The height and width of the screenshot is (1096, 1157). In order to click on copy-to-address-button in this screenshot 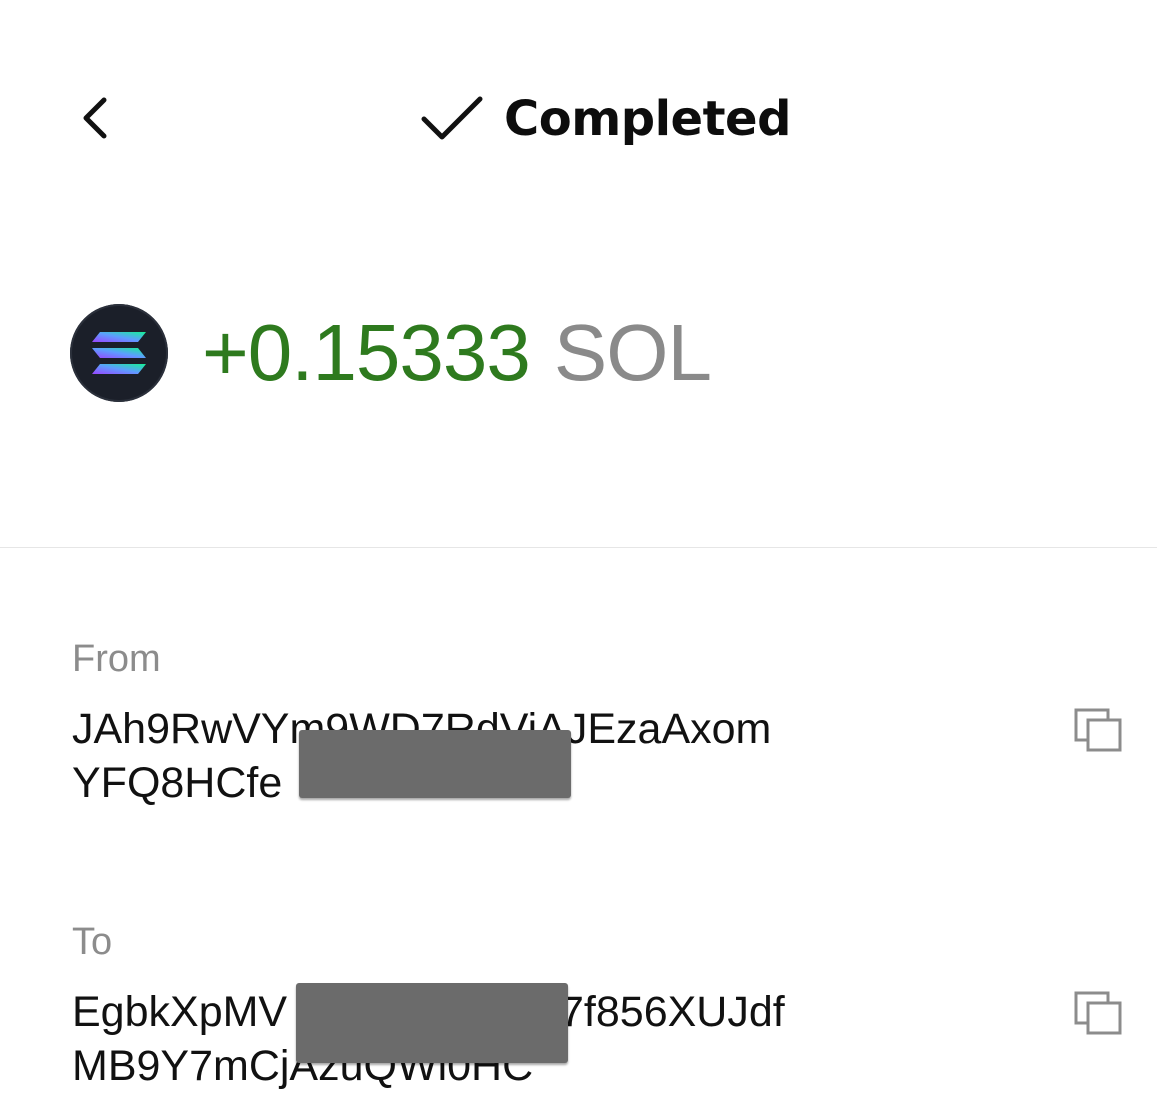, I will do `click(1099, 1014)`.